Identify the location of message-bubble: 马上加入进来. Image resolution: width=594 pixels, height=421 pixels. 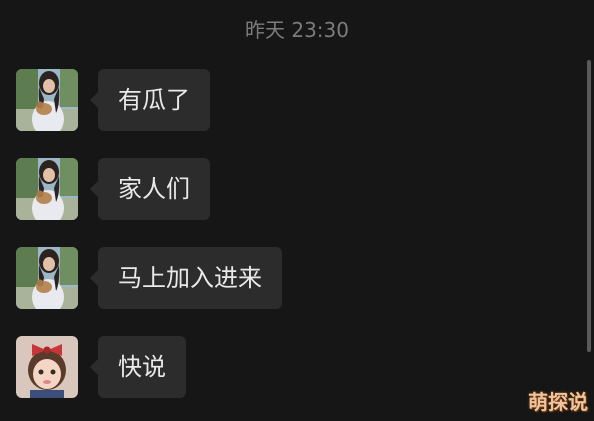
(186, 278).